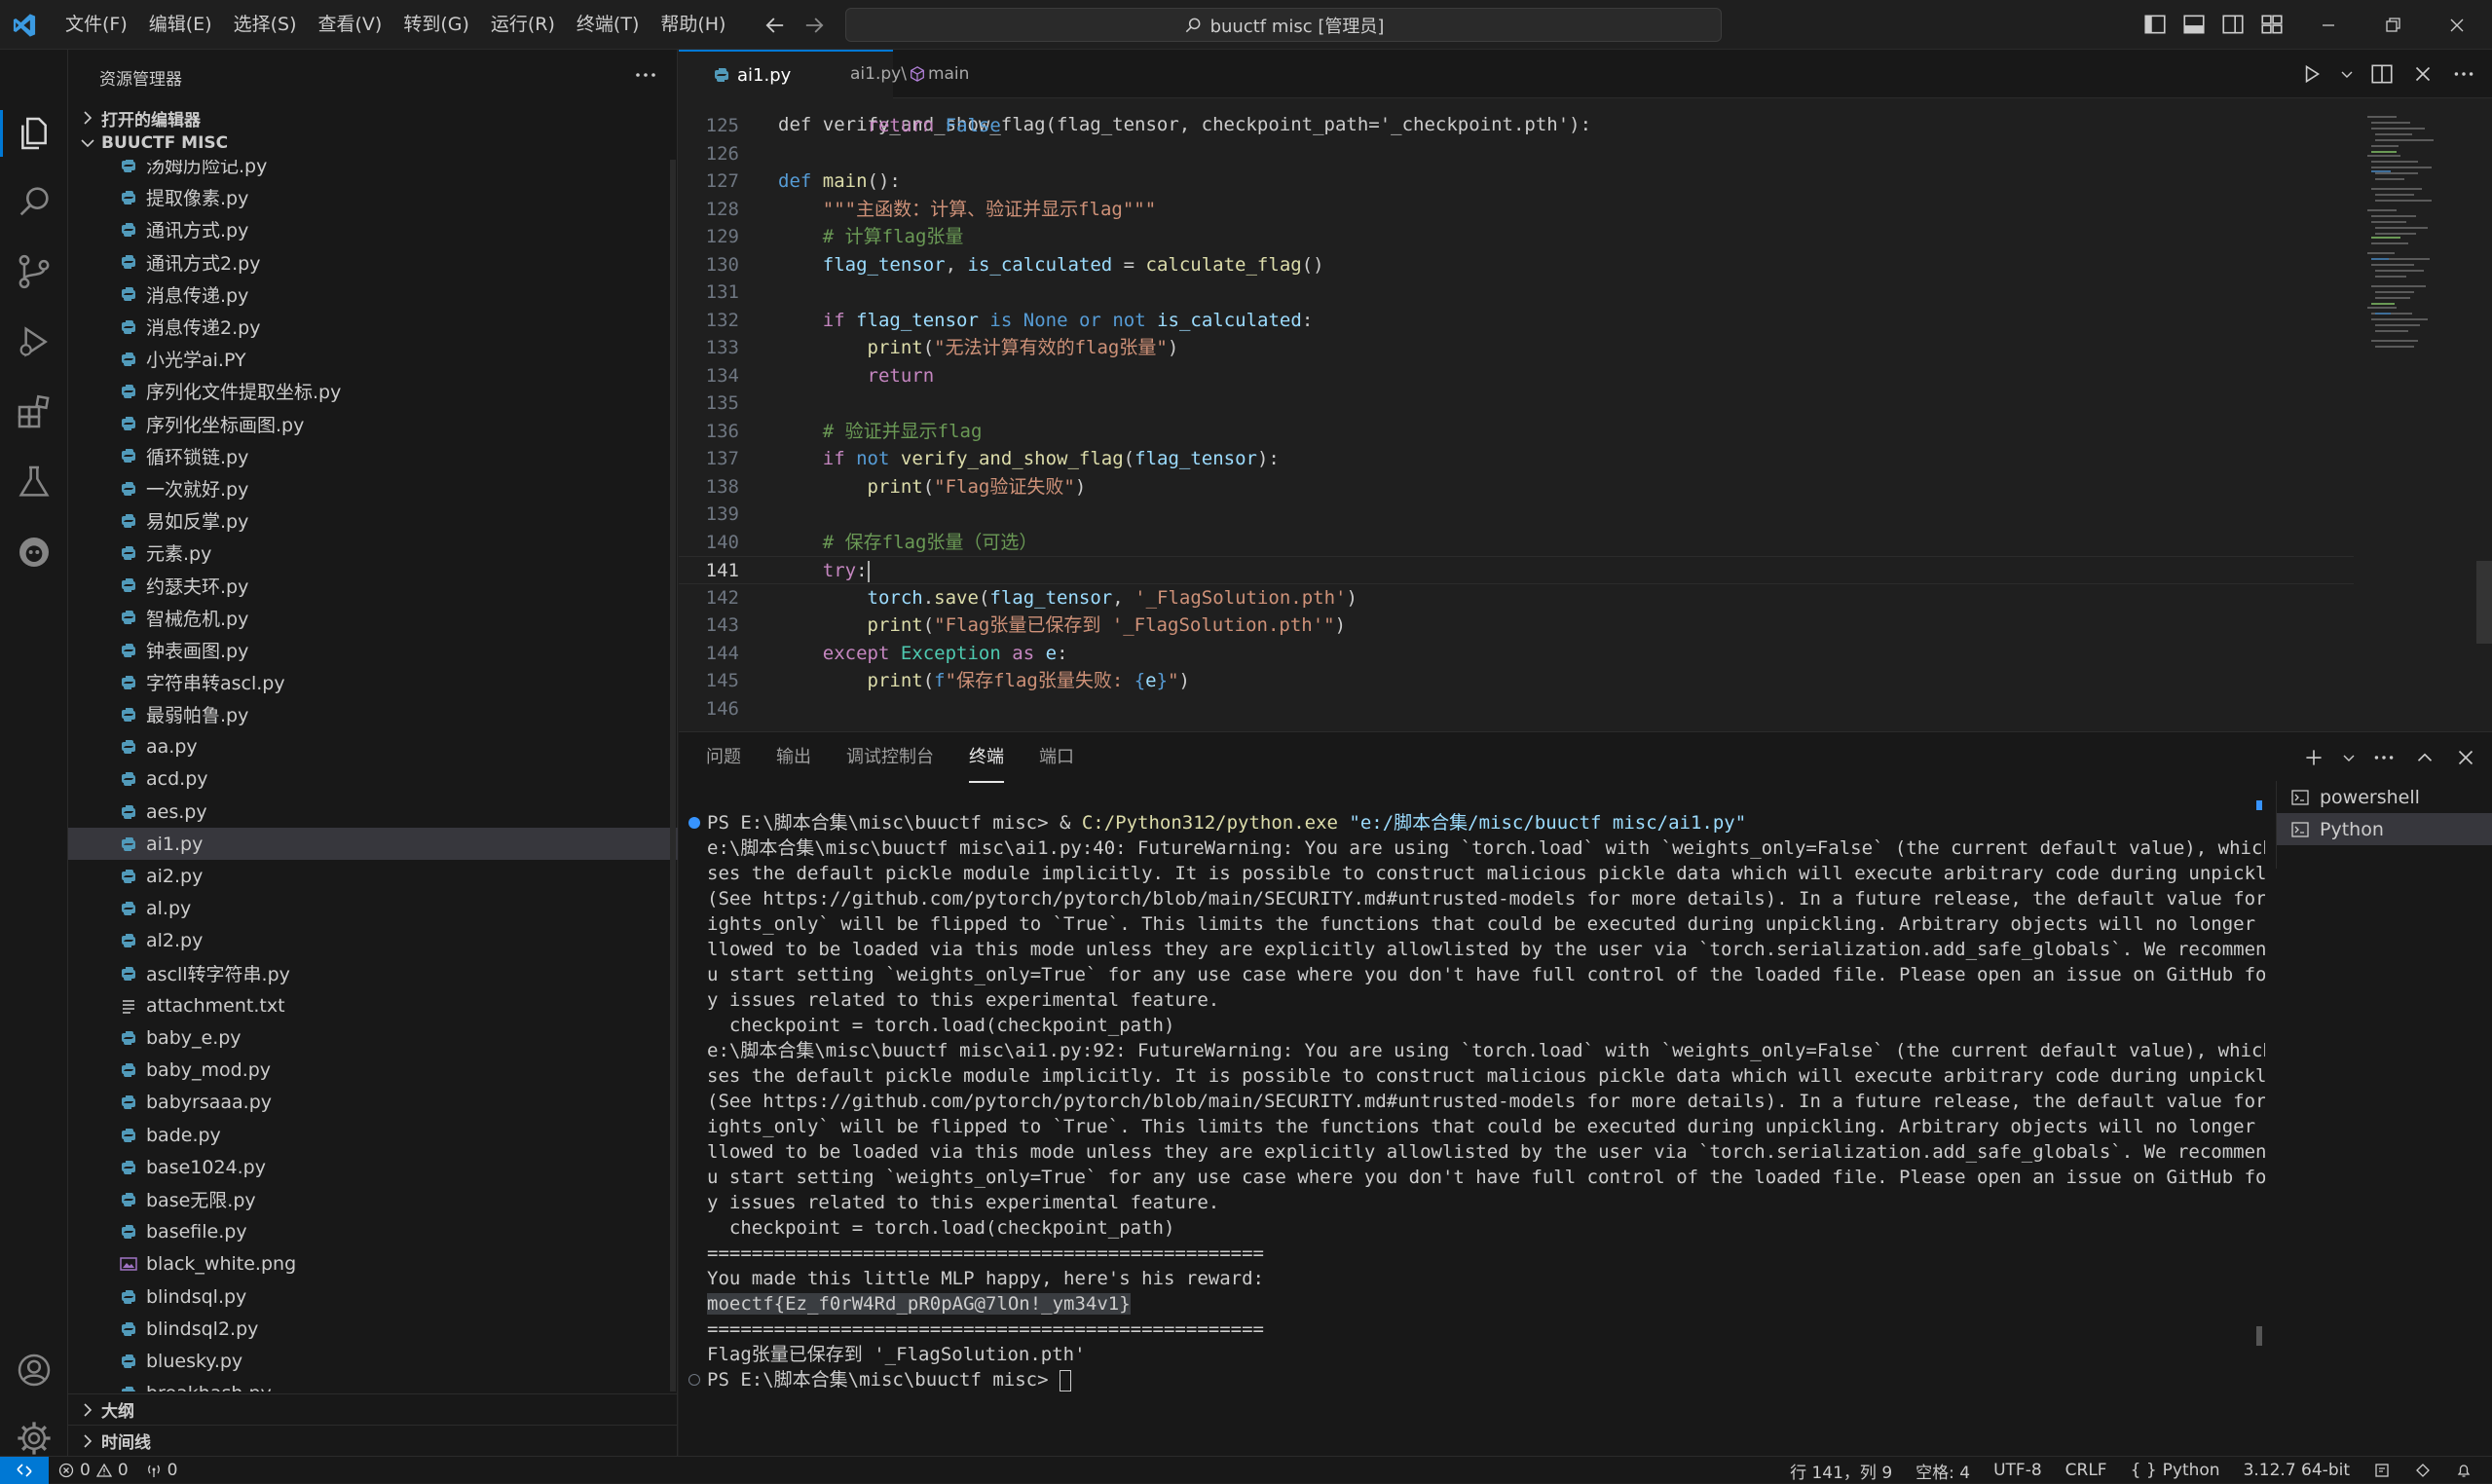 The image size is (2492, 1484). Describe the element at coordinates (2272, 24) in the screenshot. I see `customize-layout-icon` at that location.